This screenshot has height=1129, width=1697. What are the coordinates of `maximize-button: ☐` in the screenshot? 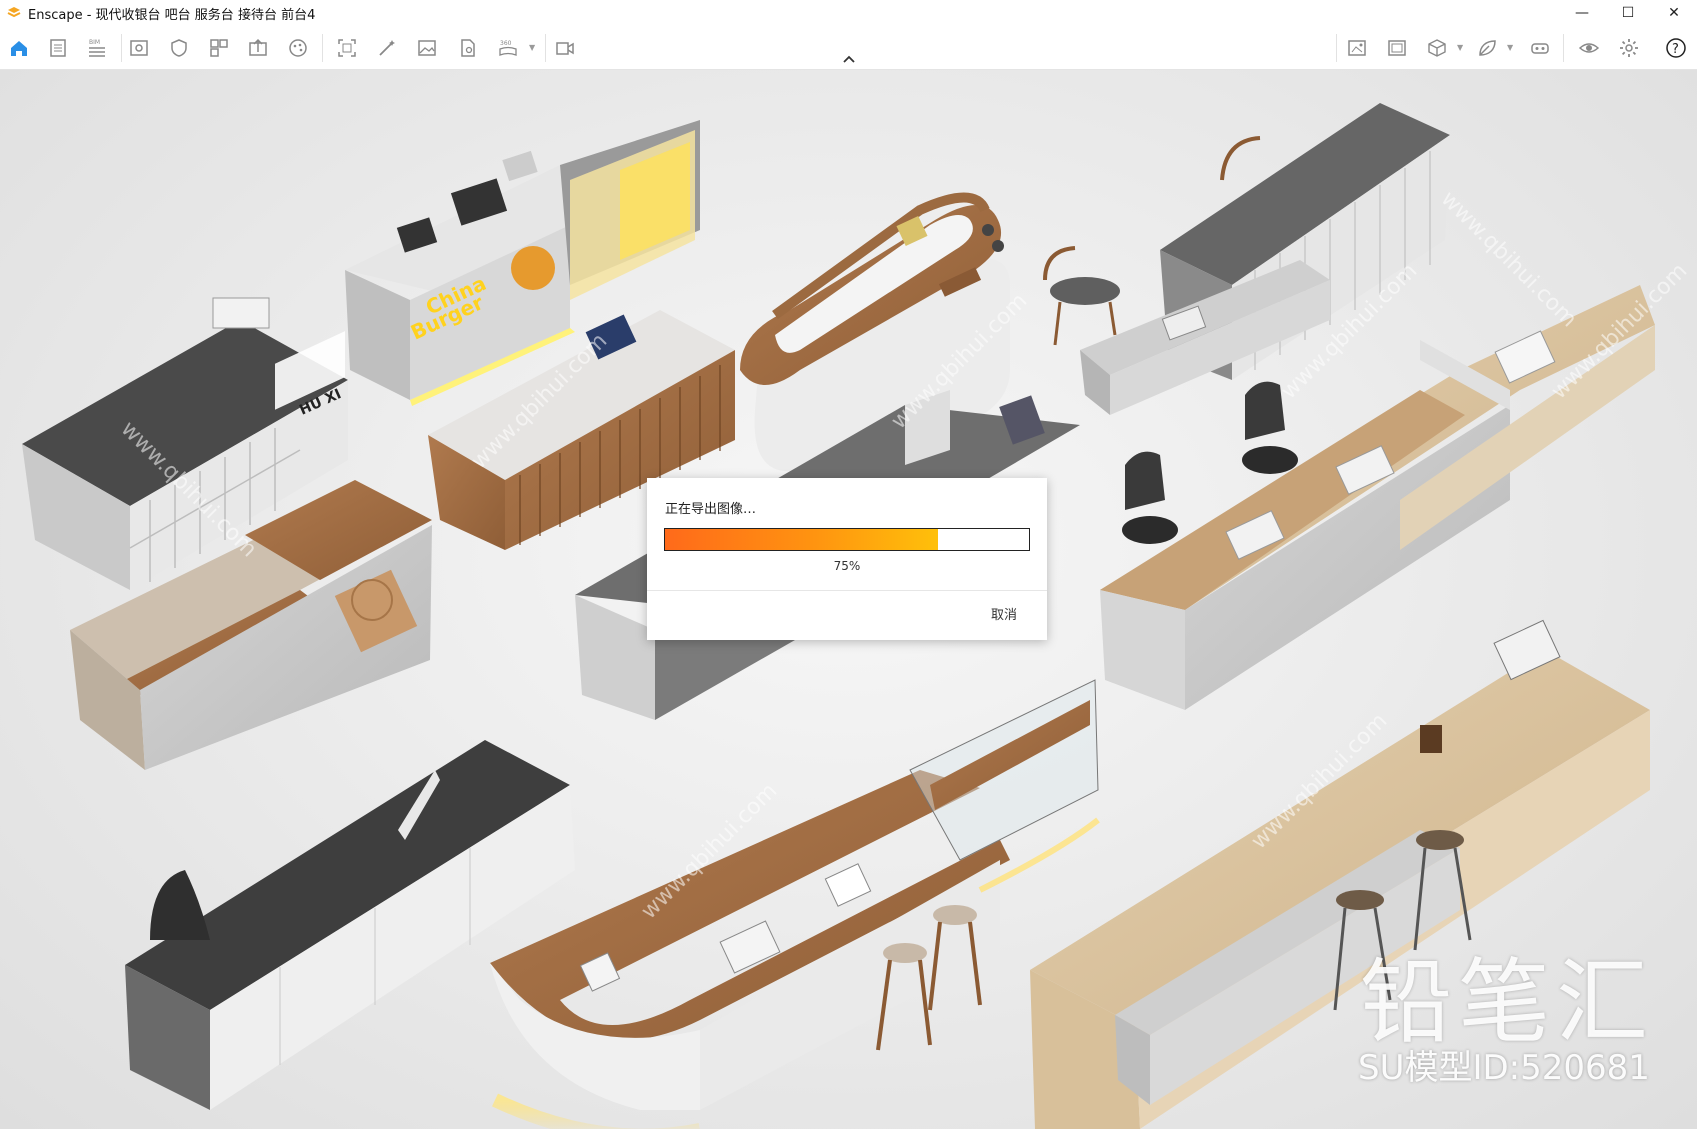 It's located at (1628, 13).